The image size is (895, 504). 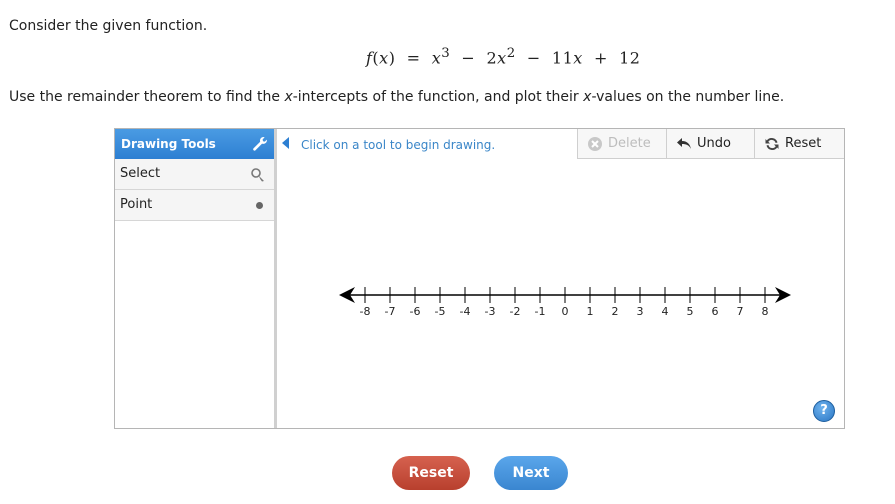 What do you see at coordinates (436, 58) in the screenshot?
I see `term-x3-base: x` at bounding box center [436, 58].